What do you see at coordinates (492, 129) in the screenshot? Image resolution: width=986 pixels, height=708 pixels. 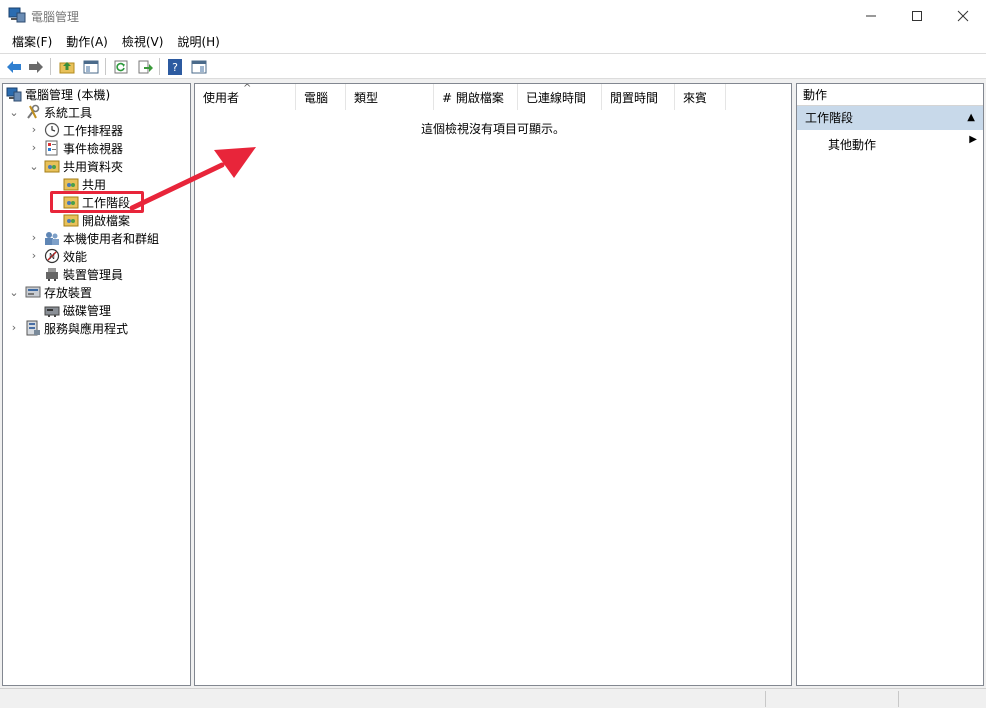 I see `empty-list-message: 這個檢視沒有項目可顯示。` at bounding box center [492, 129].